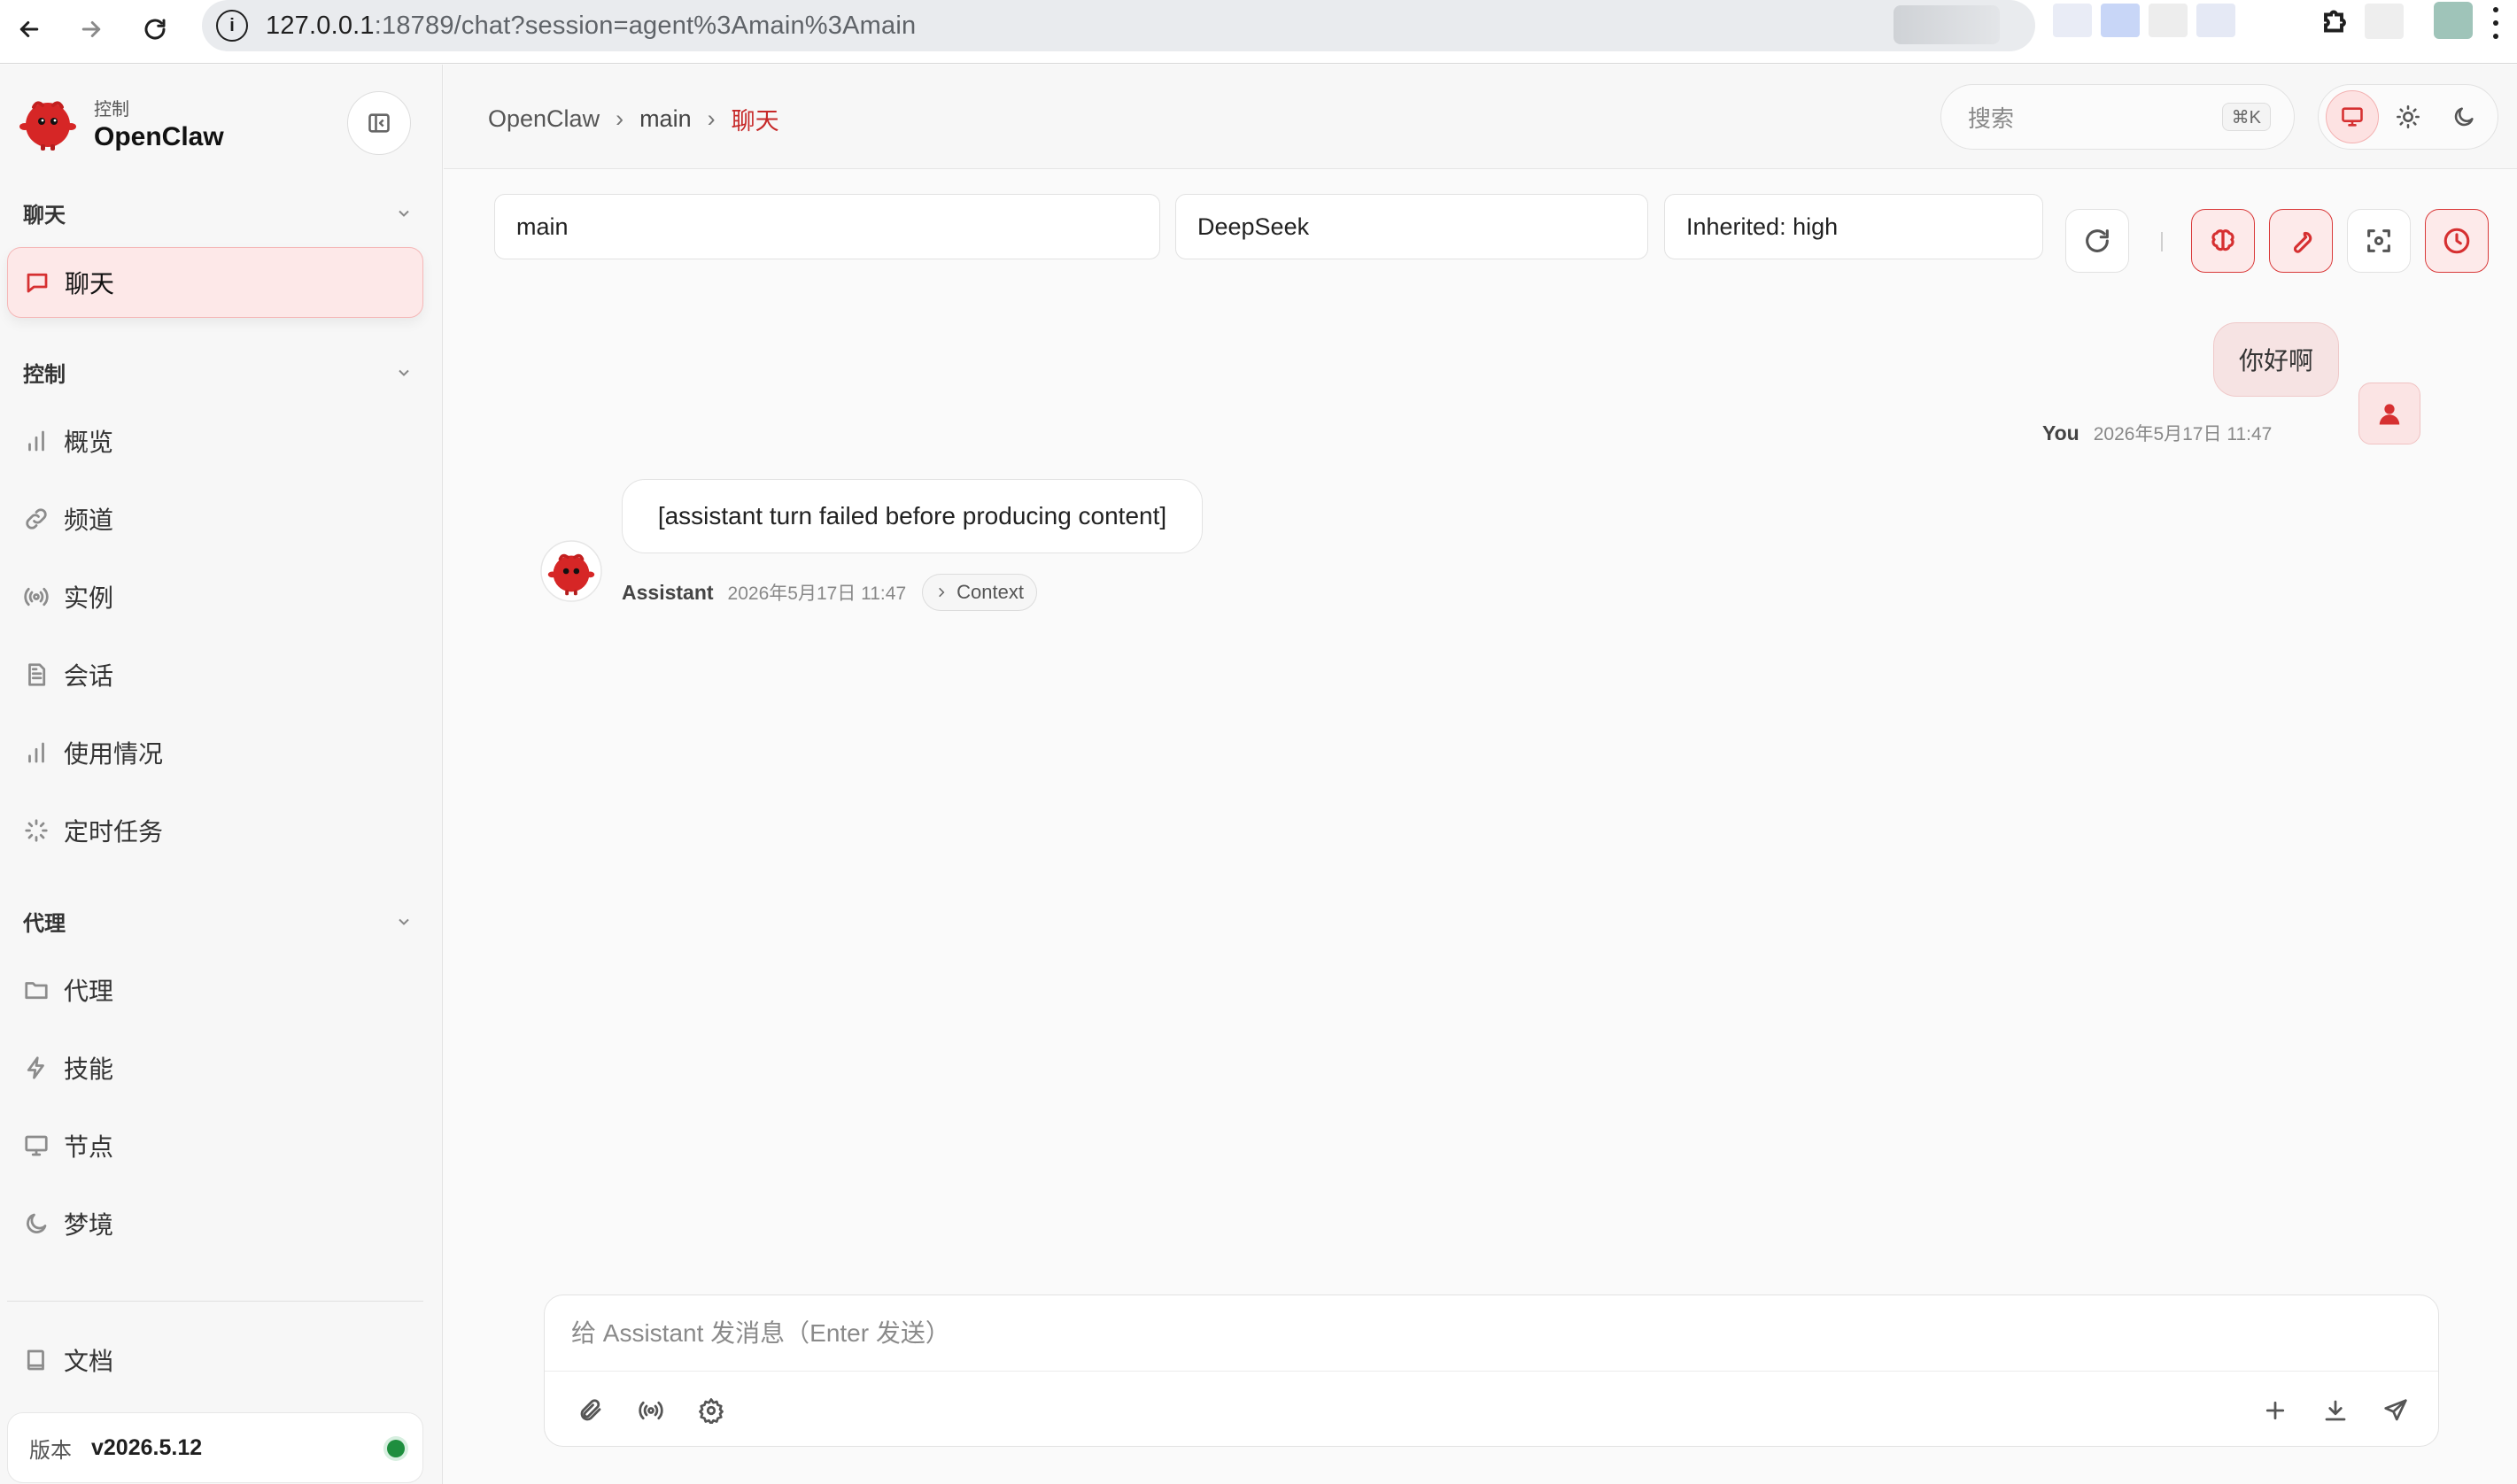 Image resolution: width=2517 pixels, height=1484 pixels. Describe the element at coordinates (1491, 1333) in the screenshot. I see `message-input` at that location.